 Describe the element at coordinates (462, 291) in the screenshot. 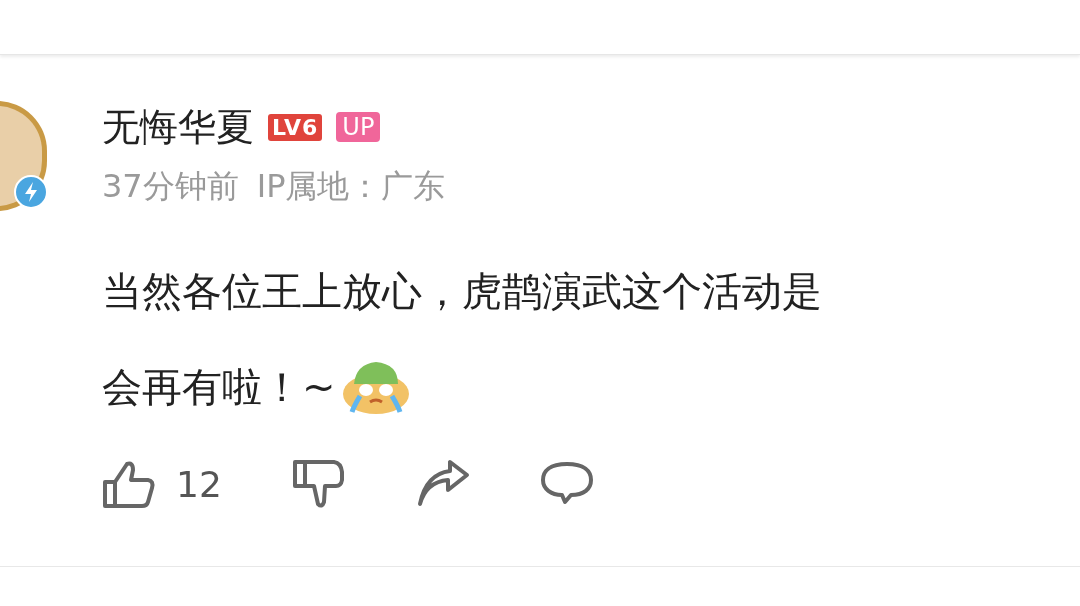

I see `comment-text: 当然各位王上放心，虎鹊演武这个活动是` at that location.